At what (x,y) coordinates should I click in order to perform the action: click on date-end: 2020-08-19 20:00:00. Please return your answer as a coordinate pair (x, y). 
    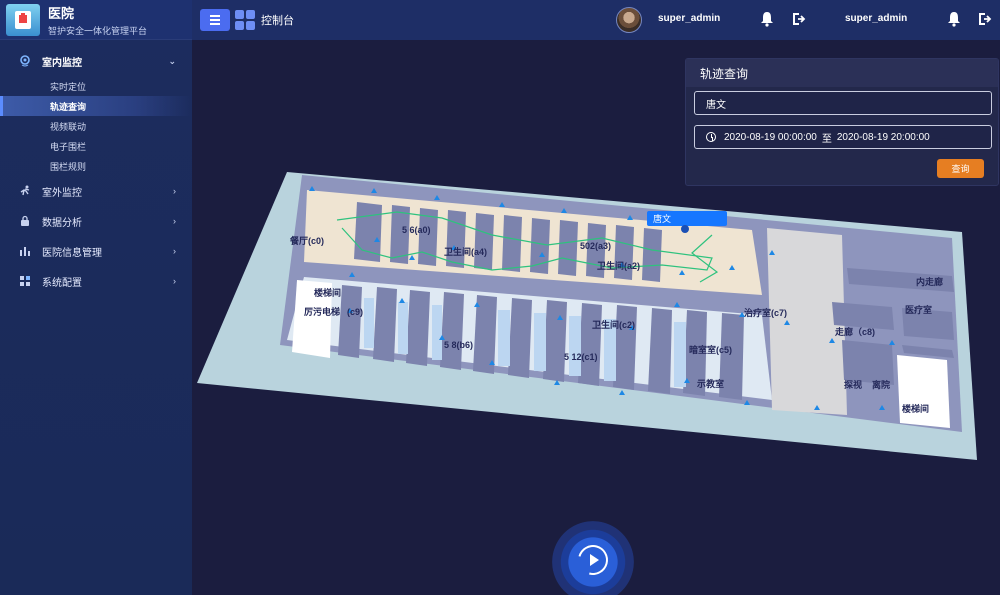
    Looking at the image, I should click on (883, 137).